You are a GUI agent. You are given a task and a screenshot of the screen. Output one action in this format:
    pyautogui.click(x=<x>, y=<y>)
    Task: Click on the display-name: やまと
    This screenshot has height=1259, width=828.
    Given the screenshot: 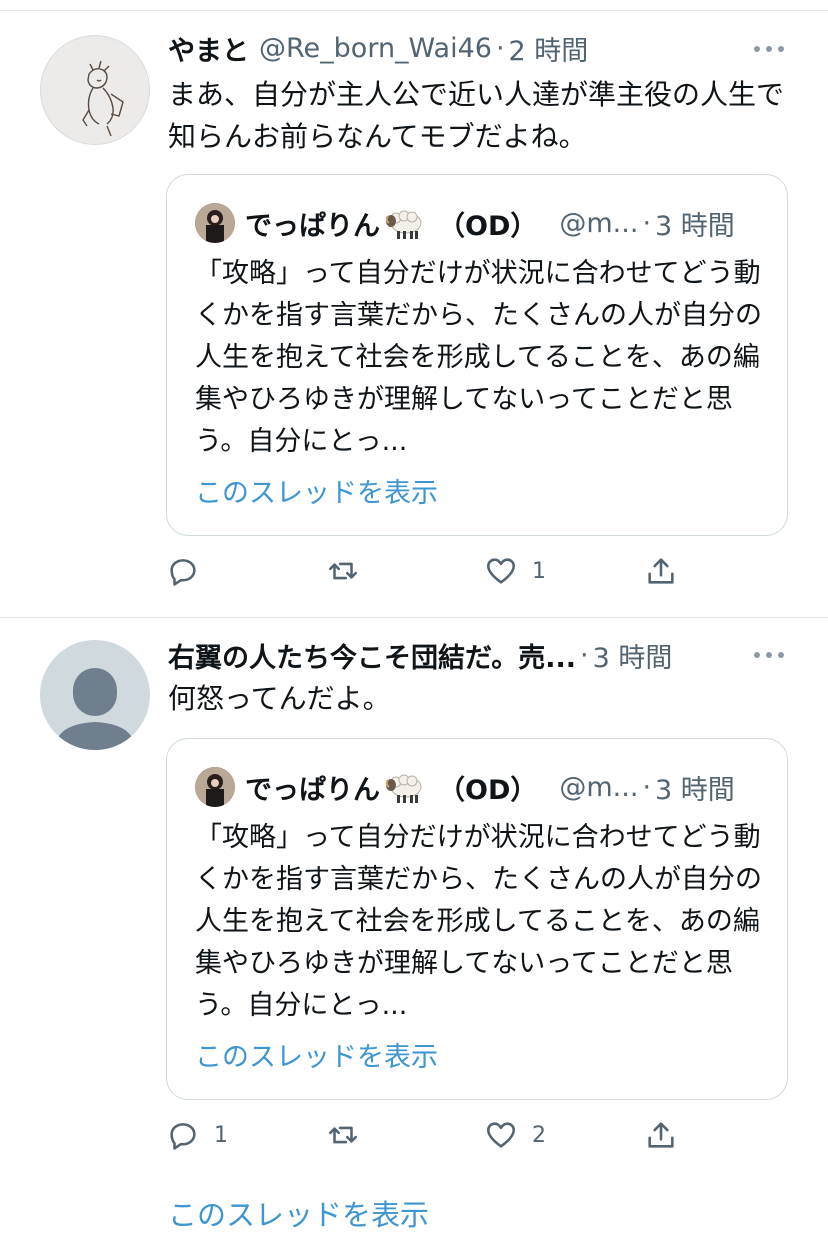 What is the action you would take?
    pyautogui.click(x=208, y=48)
    